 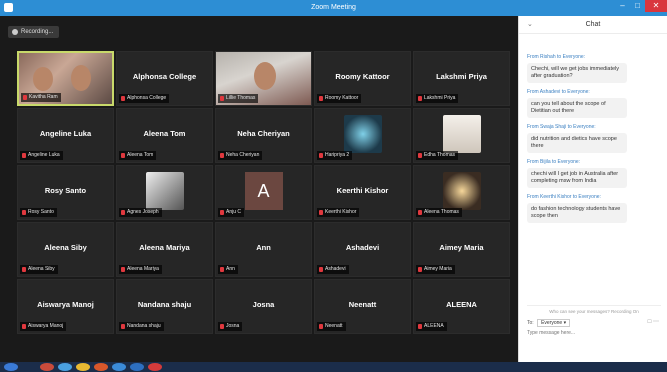 What do you see at coordinates (622, 6) in the screenshot?
I see `minimize-icon: –` at bounding box center [622, 6].